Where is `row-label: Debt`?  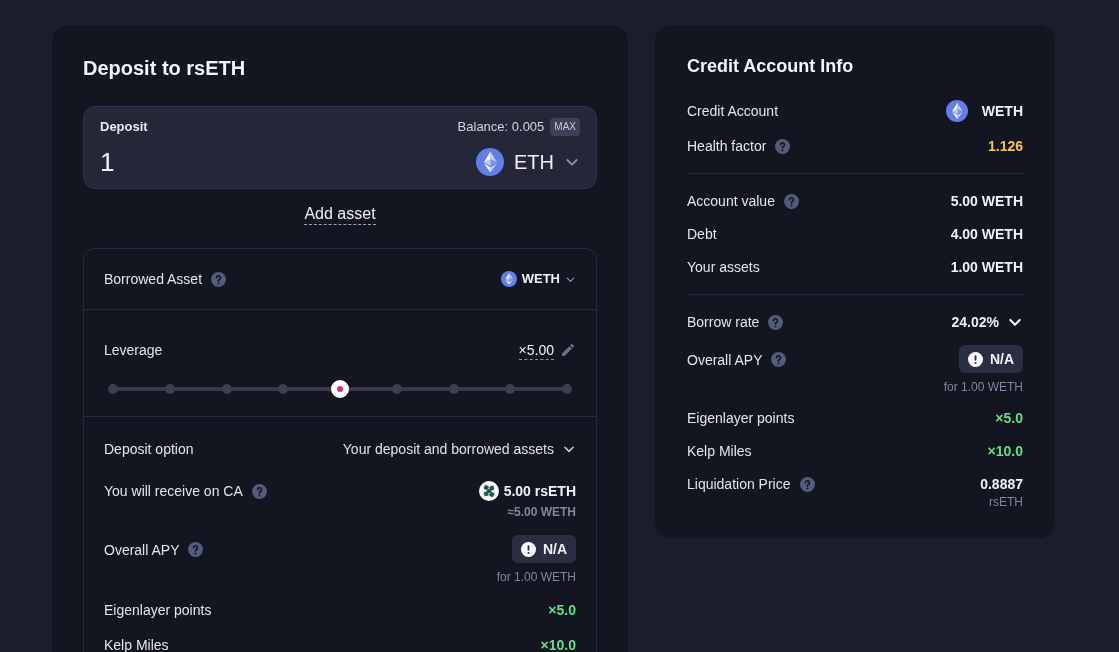 row-label: Debt is located at coordinates (702, 234).